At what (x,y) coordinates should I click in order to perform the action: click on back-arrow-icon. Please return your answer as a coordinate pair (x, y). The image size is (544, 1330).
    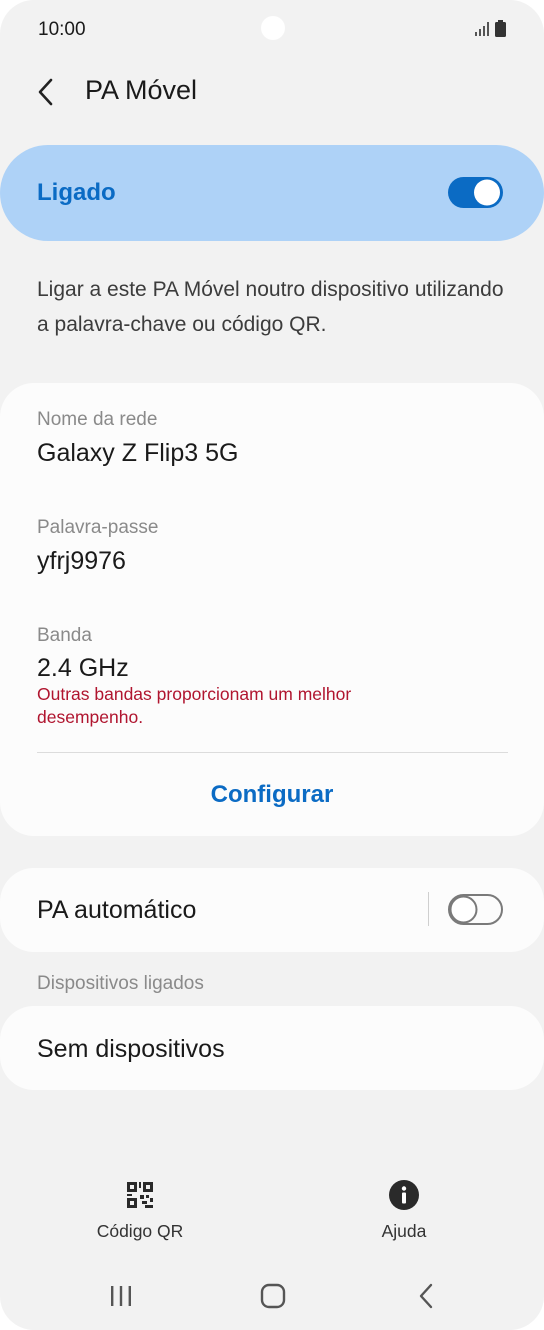
    Looking at the image, I should click on (45, 92).